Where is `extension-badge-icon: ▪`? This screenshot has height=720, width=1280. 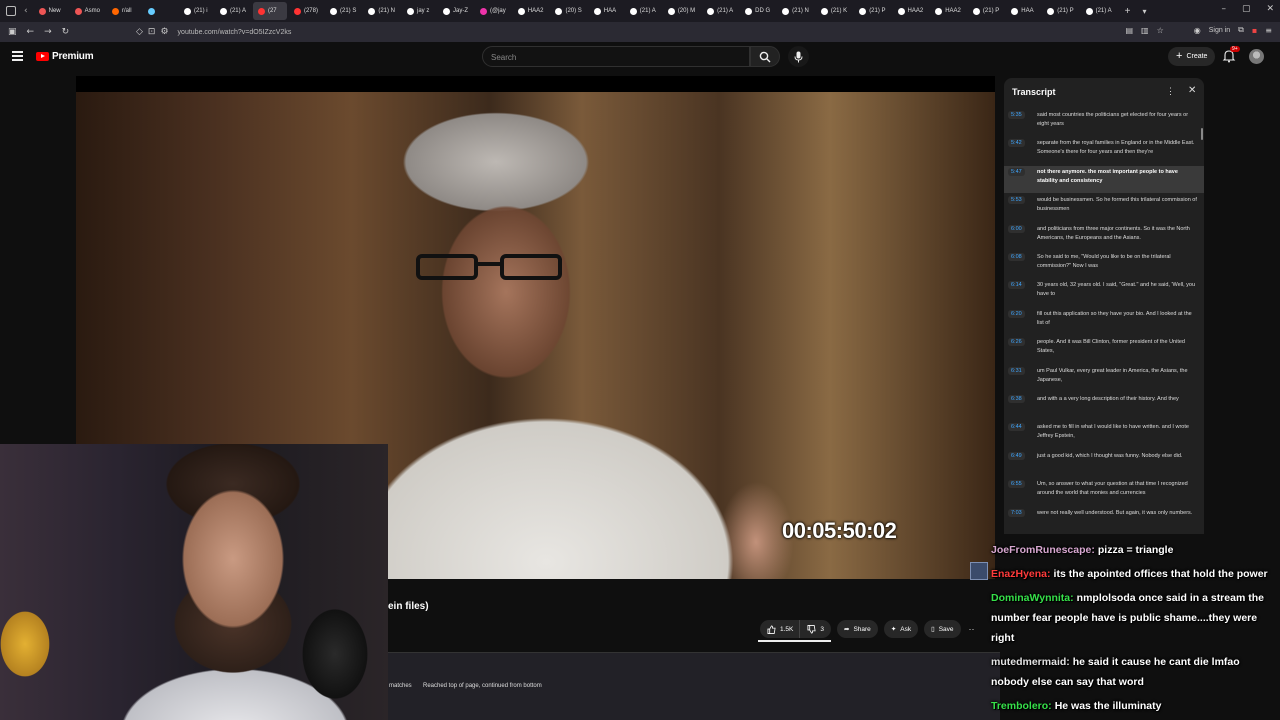
extension-badge-icon: ▪ is located at coordinates (1254, 30).